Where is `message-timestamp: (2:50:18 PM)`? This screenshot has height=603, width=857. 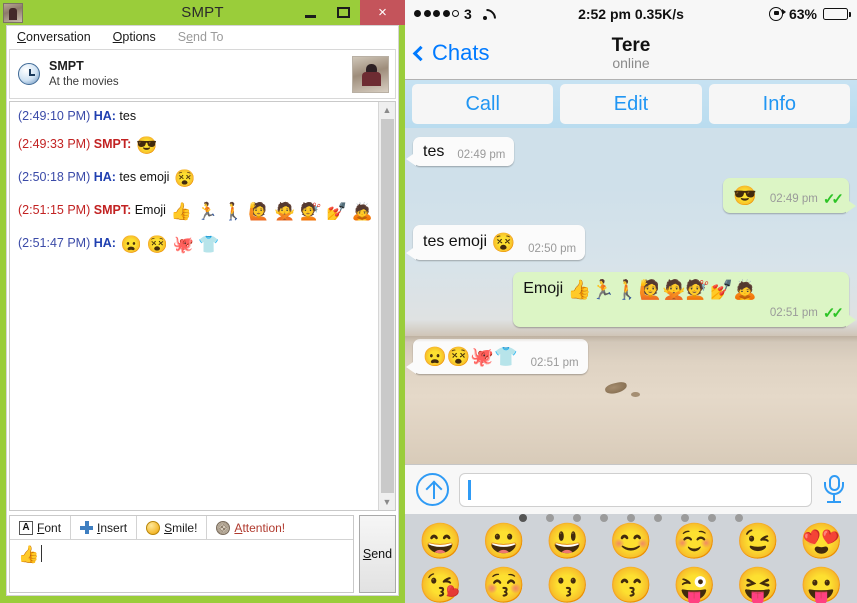 message-timestamp: (2:50:18 PM) is located at coordinates (56, 176).